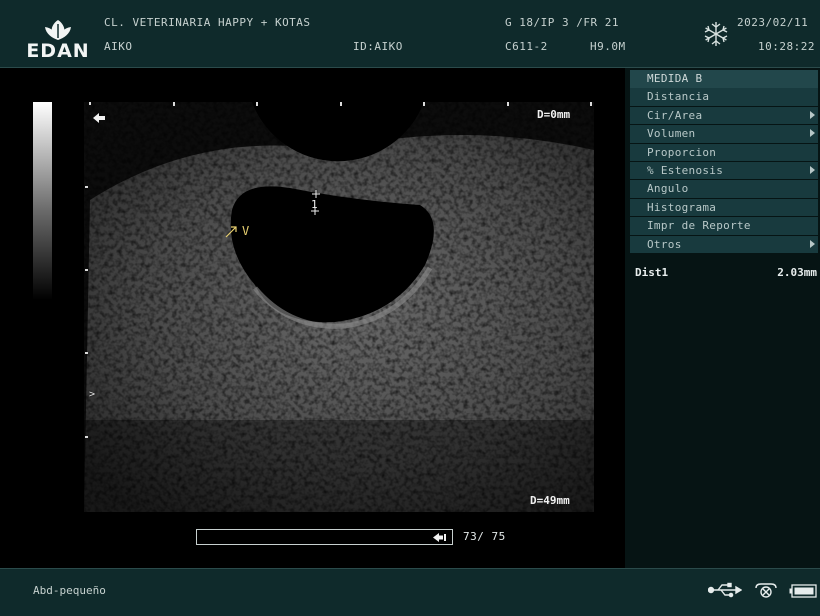 This screenshot has width=820, height=616. What do you see at coordinates (526, 46) in the screenshot?
I see `probe-model: C611-2` at bounding box center [526, 46].